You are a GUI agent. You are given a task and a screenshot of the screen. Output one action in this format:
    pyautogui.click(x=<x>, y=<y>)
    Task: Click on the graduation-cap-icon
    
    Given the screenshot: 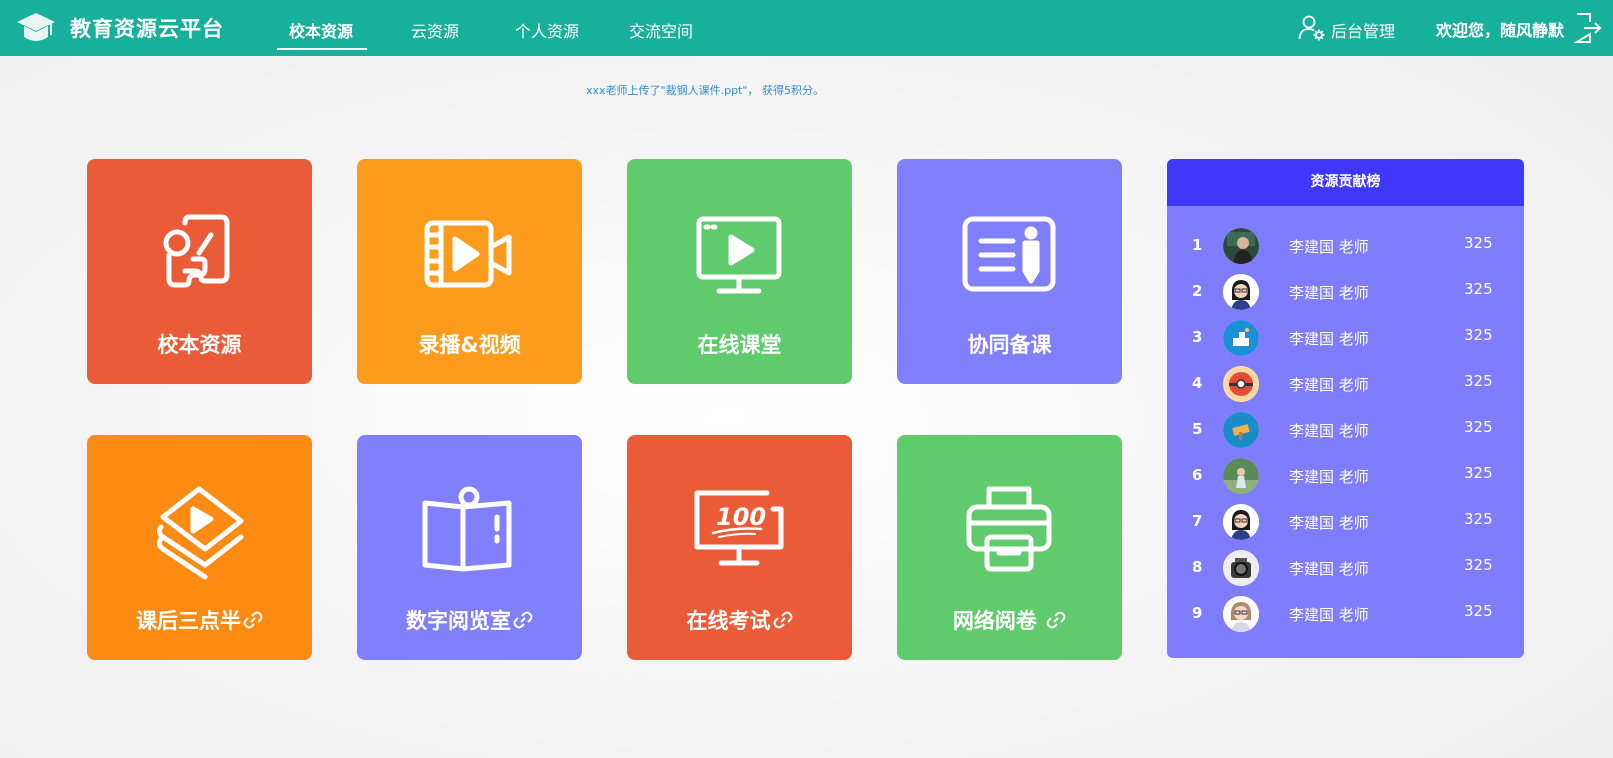 What is the action you would take?
    pyautogui.click(x=36, y=28)
    